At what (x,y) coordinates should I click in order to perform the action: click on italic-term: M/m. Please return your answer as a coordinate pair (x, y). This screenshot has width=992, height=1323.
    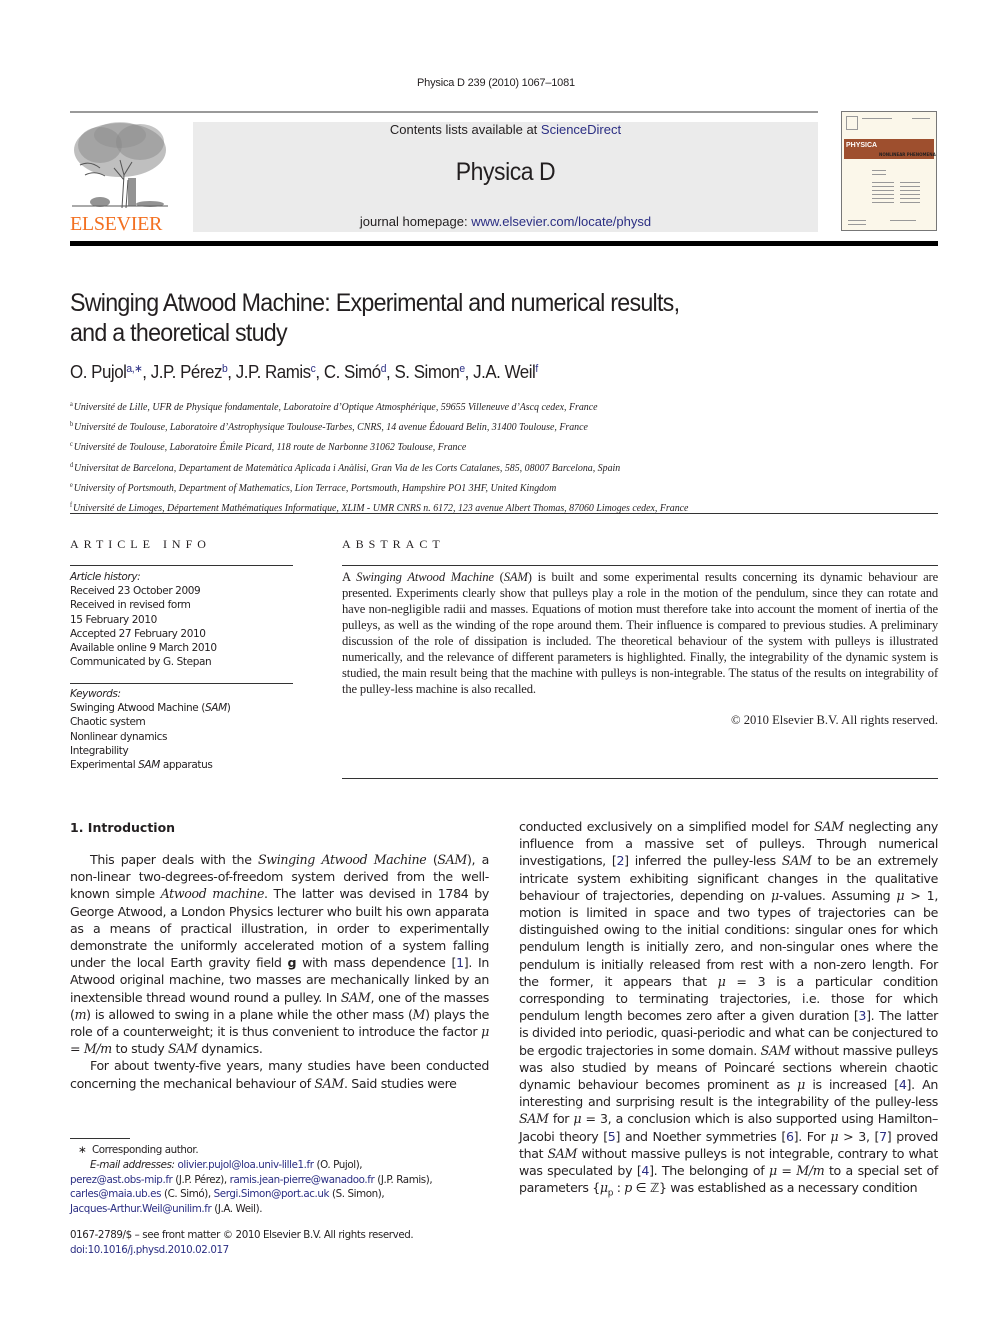
    Looking at the image, I should click on (97, 1049).